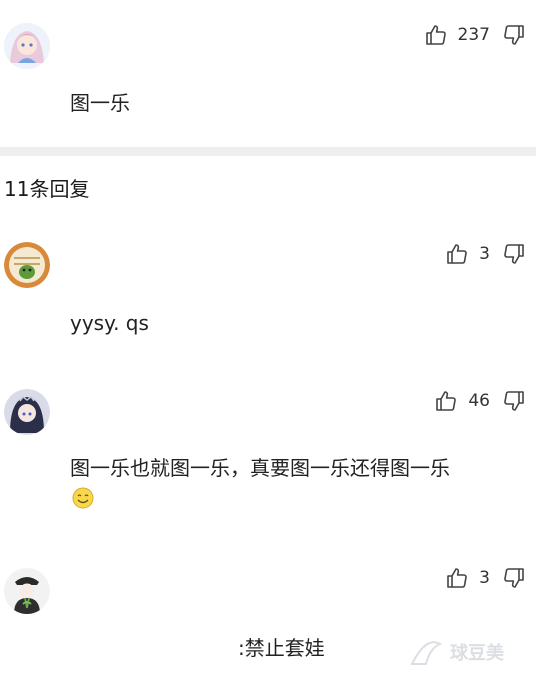 This screenshot has height=688, width=536. I want to click on watermark: 球豆美, so click(456, 652).